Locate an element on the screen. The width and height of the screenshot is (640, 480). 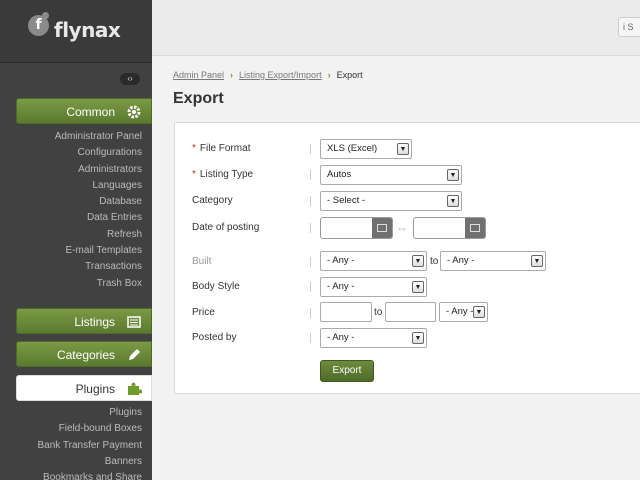
price-currency-select: - Any - ▼ is located at coordinates (463, 312).